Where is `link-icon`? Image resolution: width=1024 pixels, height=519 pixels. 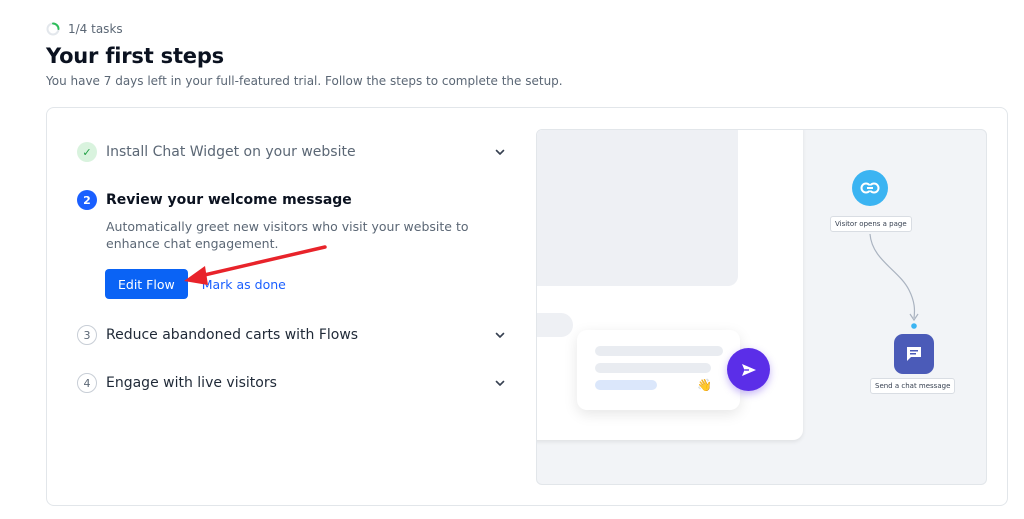
link-icon is located at coordinates (870, 188).